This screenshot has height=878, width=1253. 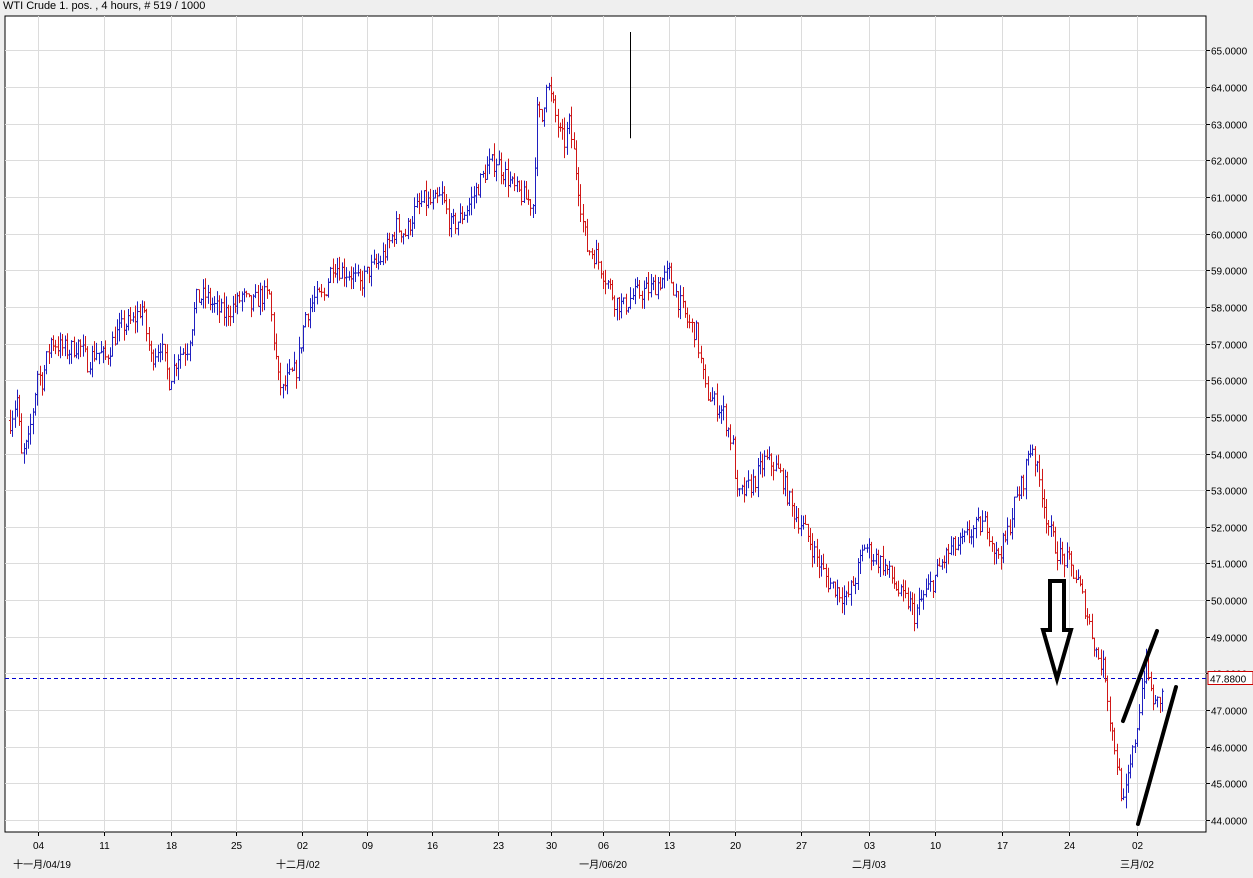 What do you see at coordinates (1229, 199) in the screenshot?
I see `y-tick-label: 61.0000` at bounding box center [1229, 199].